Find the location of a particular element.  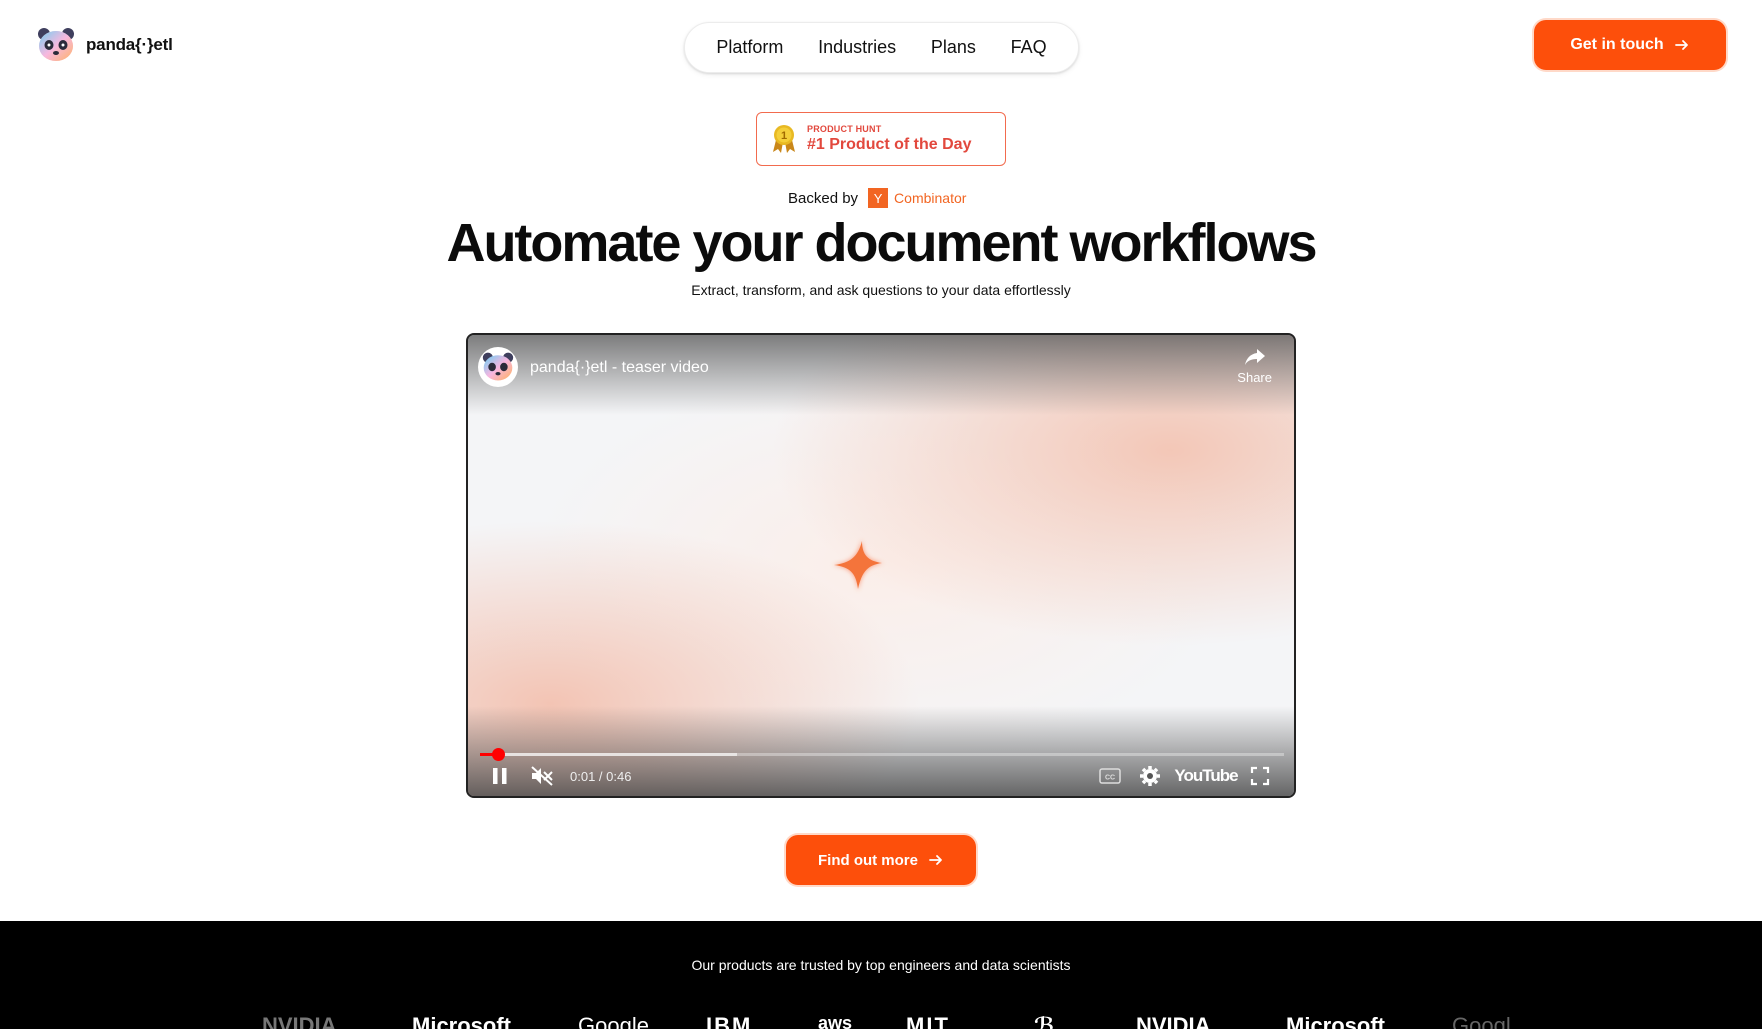

yc-icon: Y is located at coordinates (878, 198).